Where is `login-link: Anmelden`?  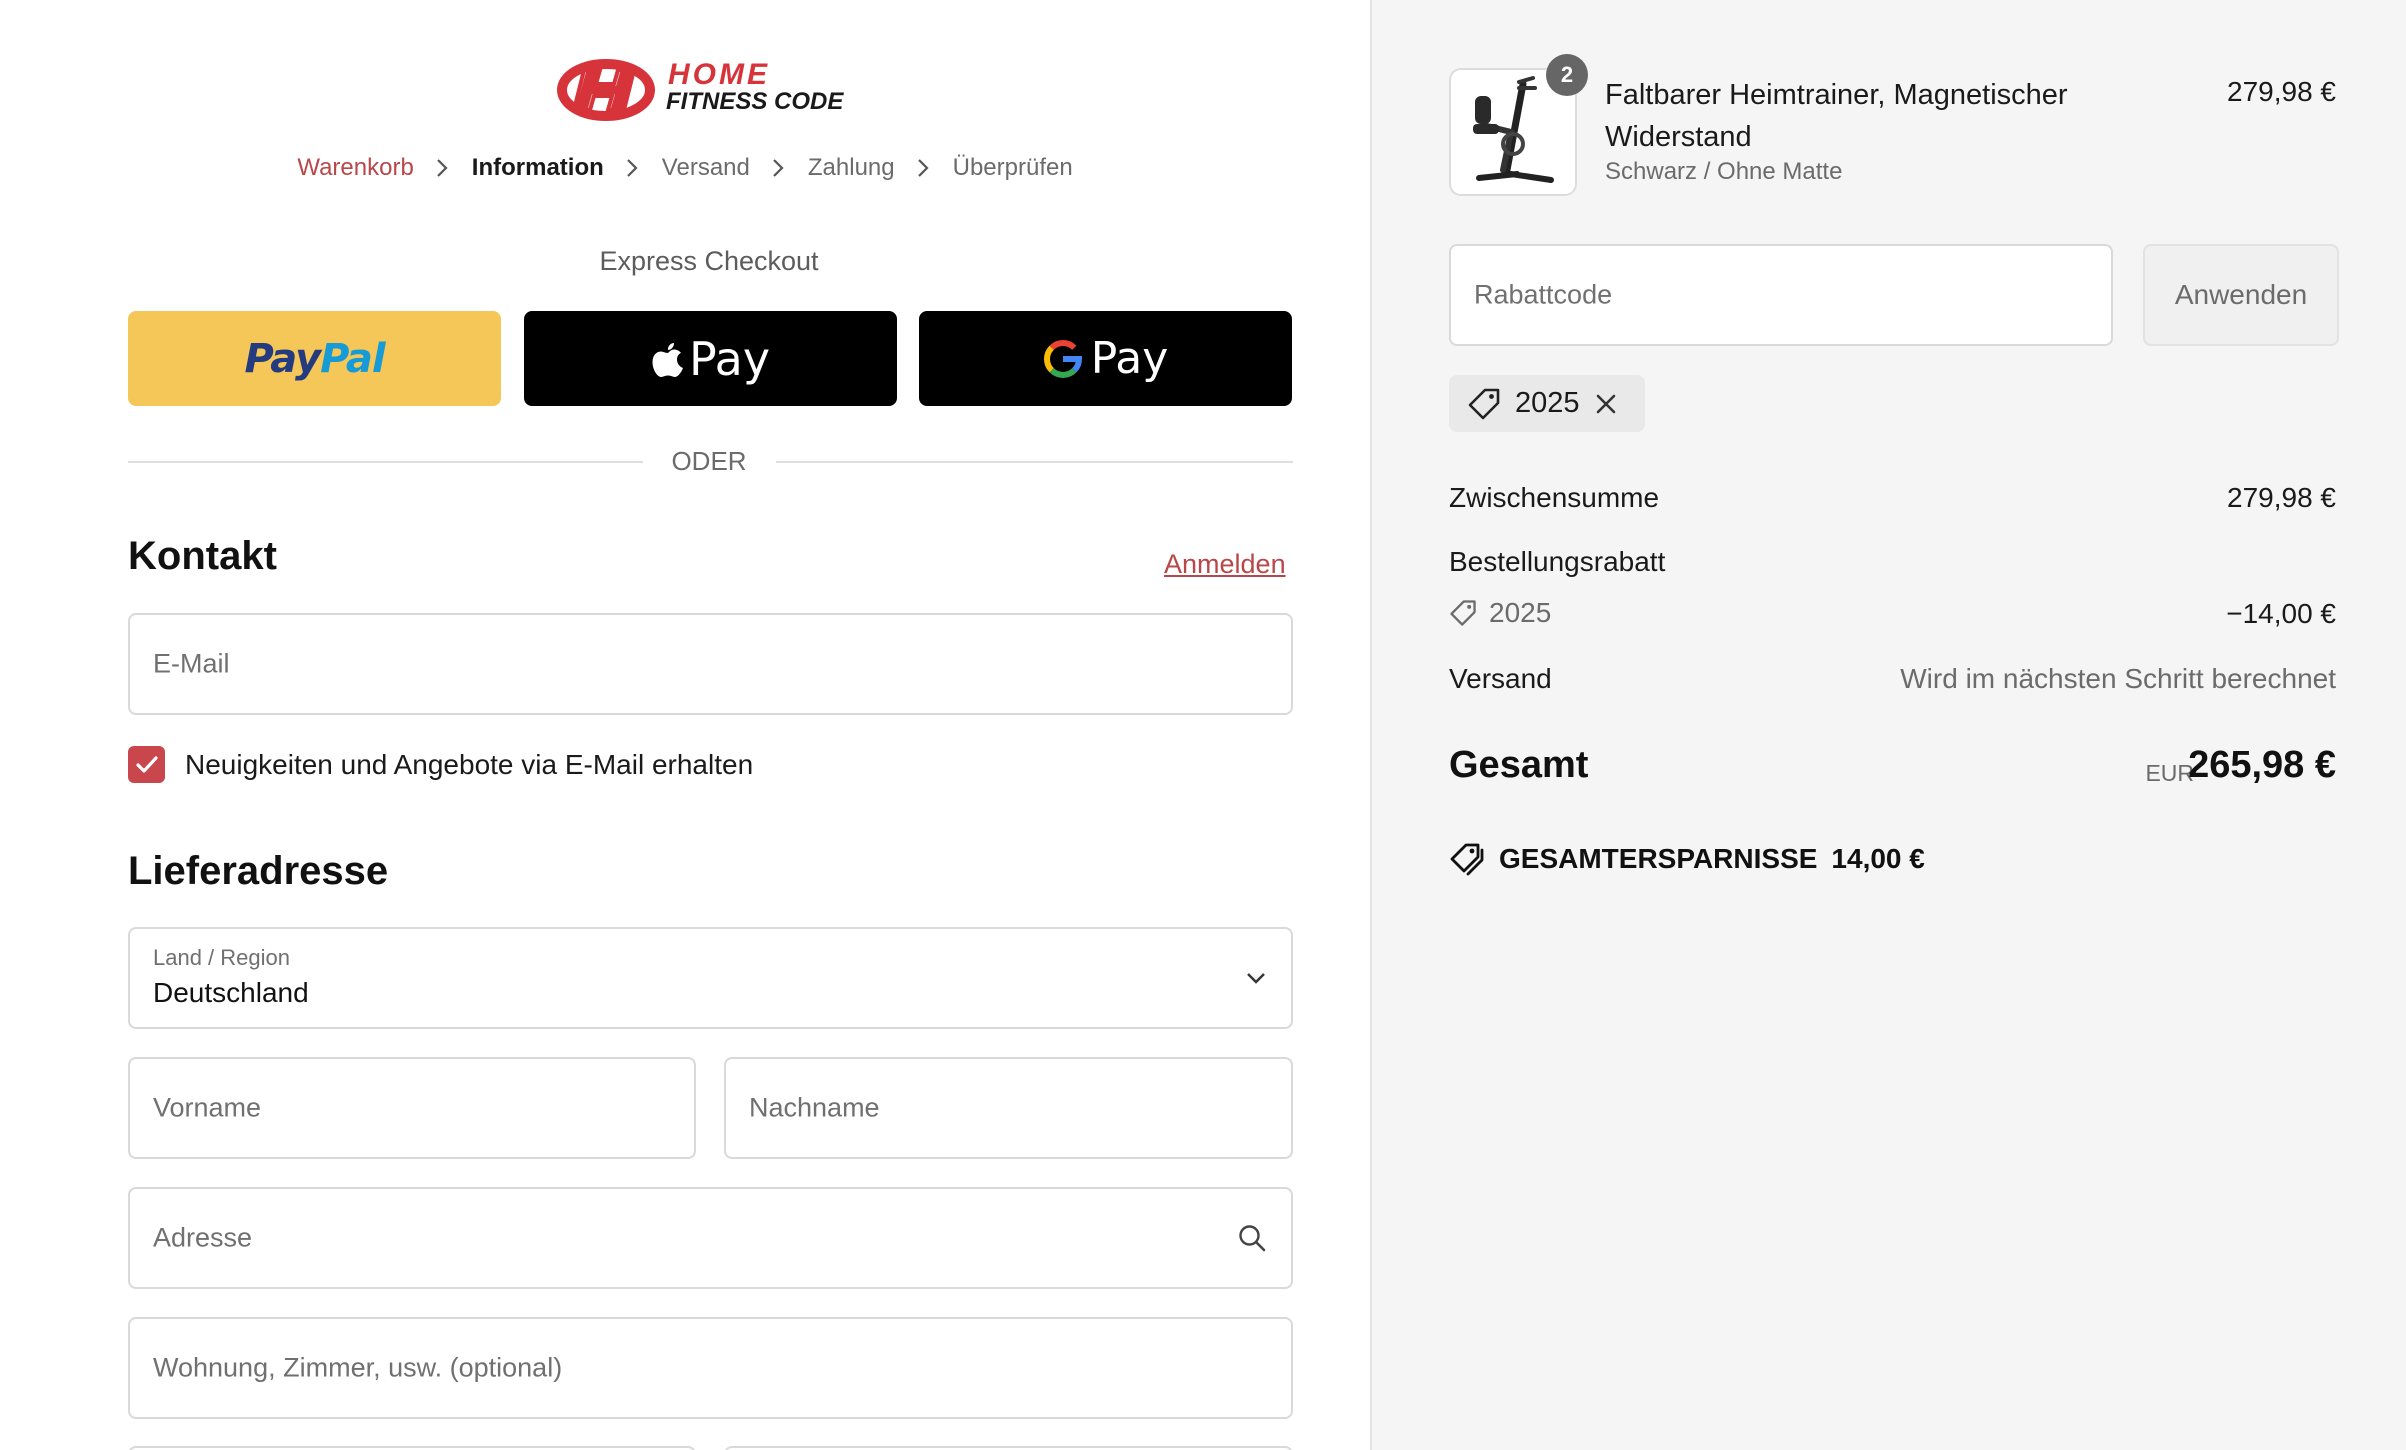
login-link: Anmelden is located at coordinates (1225, 564).